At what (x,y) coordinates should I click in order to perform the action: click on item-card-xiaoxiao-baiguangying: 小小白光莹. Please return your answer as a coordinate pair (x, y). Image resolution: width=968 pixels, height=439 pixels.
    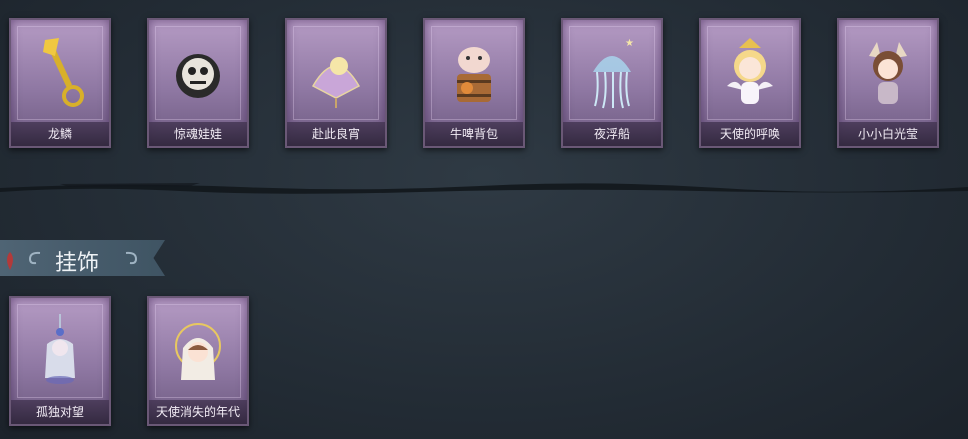
    Looking at the image, I should click on (888, 83).